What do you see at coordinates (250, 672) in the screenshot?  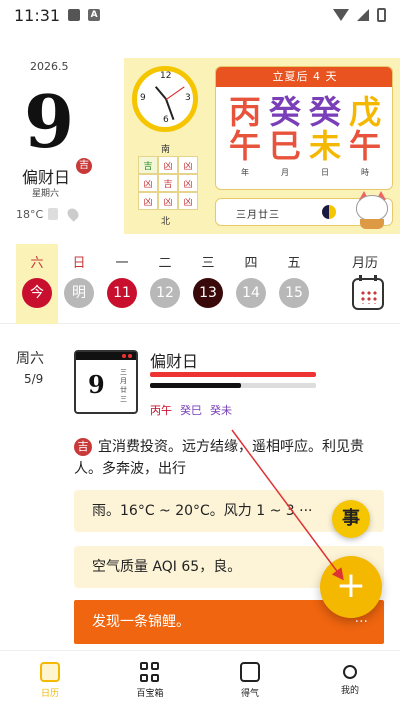 I see `sparkle-icon` at bounding box center [250, 672].